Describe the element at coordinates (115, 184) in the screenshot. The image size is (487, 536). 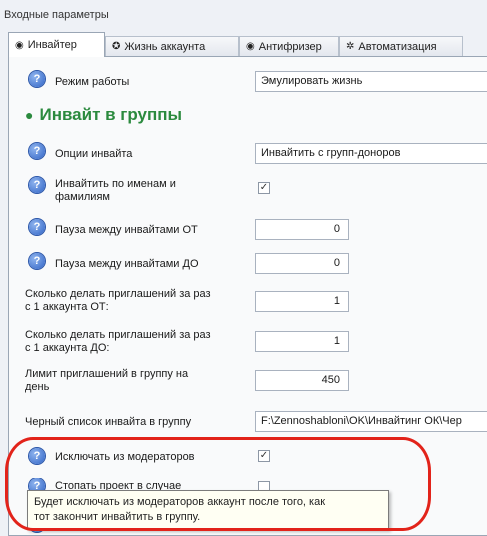
I see `by-names-label-line1: Инвайтить по именам и` at that location.